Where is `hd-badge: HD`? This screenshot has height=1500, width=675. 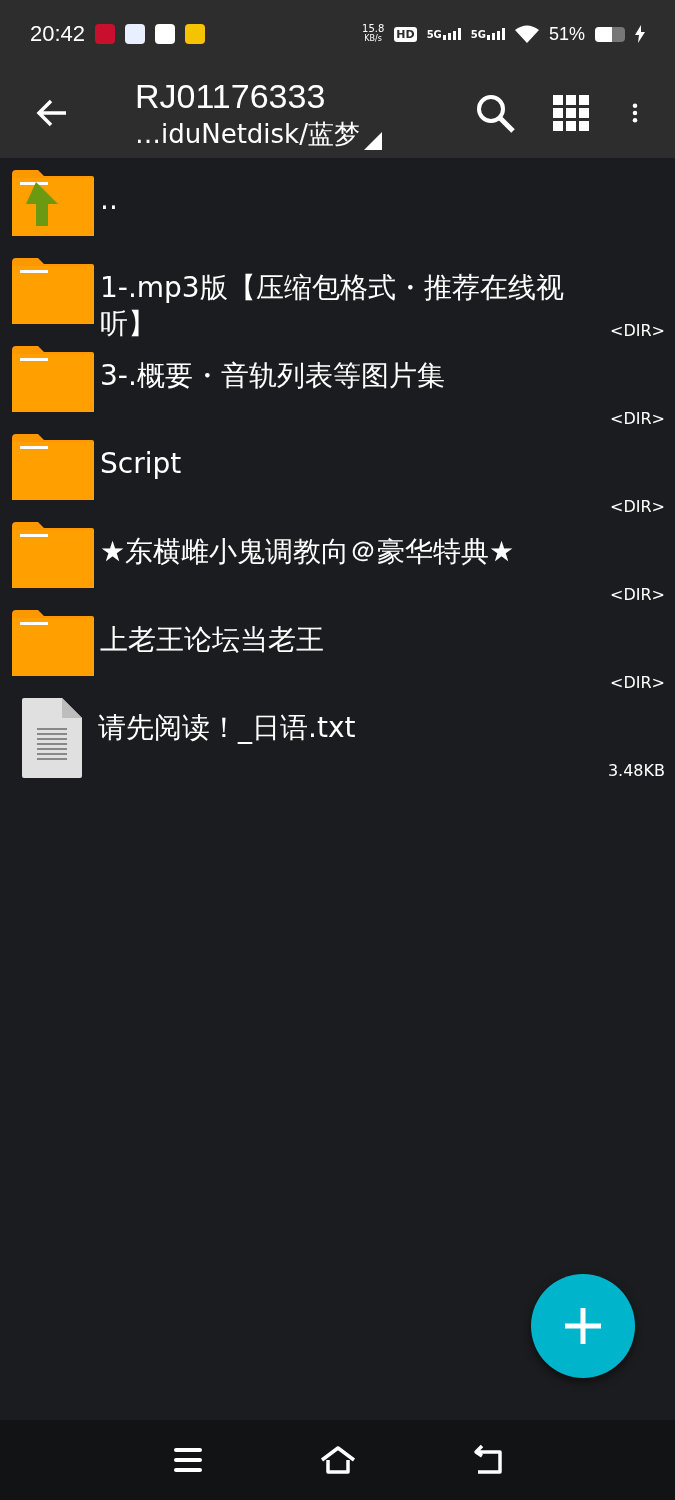 hd-badge: HD is located at coordinates (405, 34).